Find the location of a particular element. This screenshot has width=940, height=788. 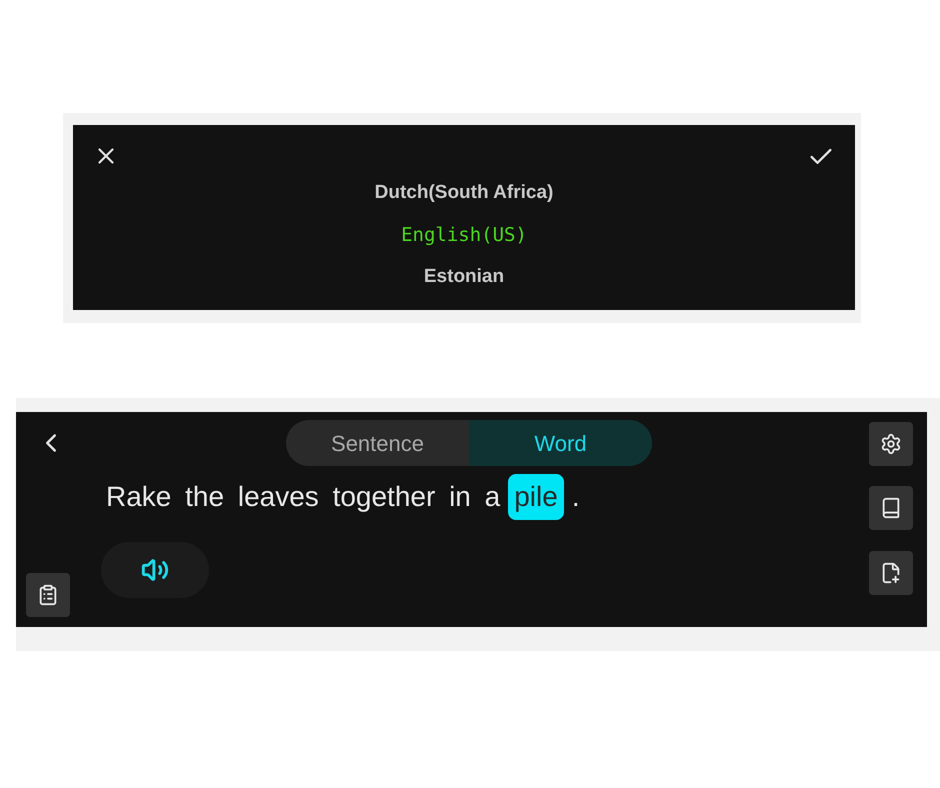

language-option: Estonian is located at coordinates (464, 277).